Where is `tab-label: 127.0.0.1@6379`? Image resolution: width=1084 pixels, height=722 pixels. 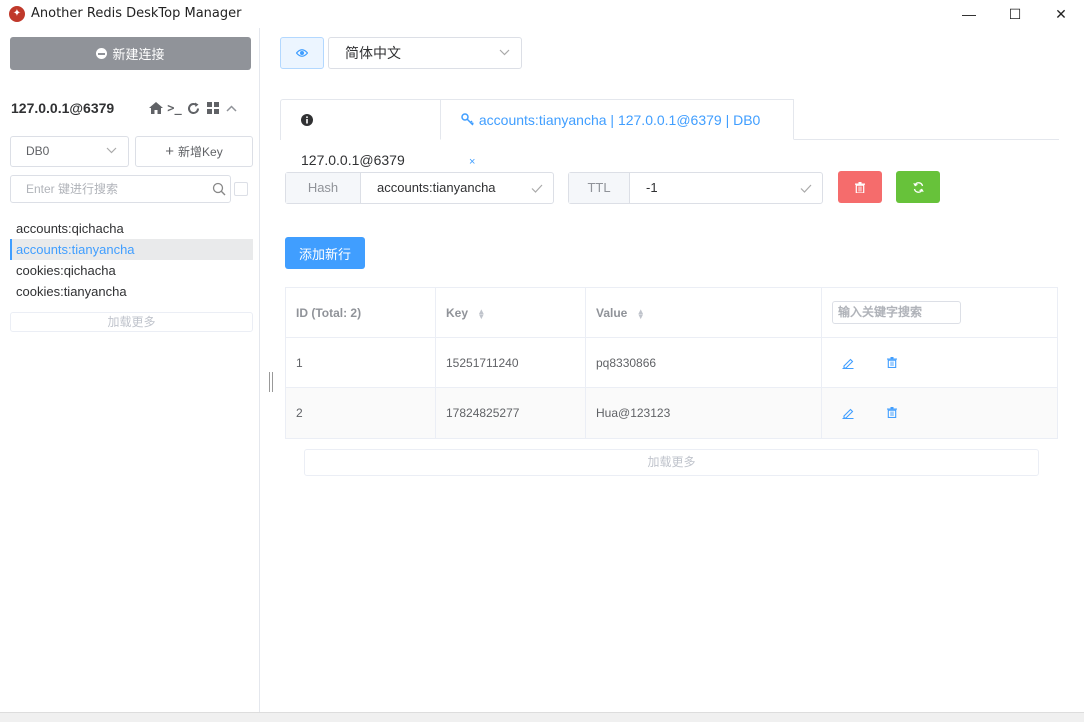
tab-label: 127.0.0.1@6379 is located at coordinates (353, 160).